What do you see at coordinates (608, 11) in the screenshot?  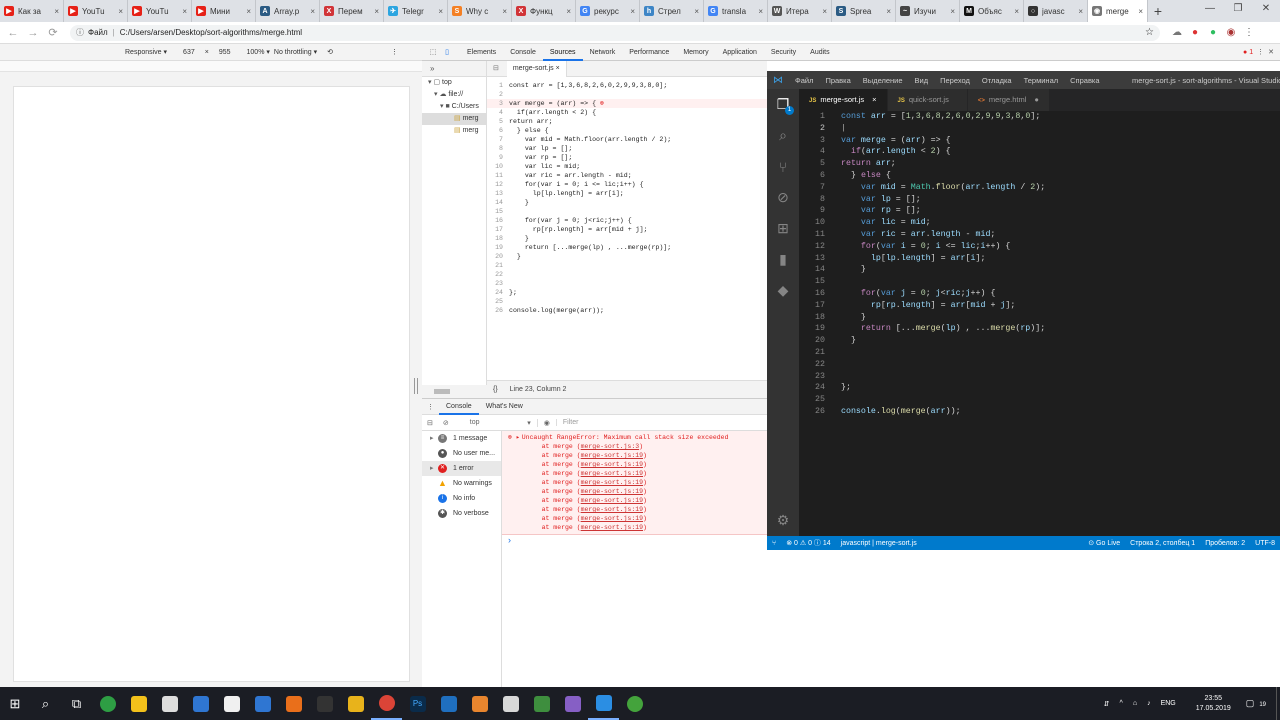 I see `browser-tab: Gрекурс ×` at bounding box center [608, 11].